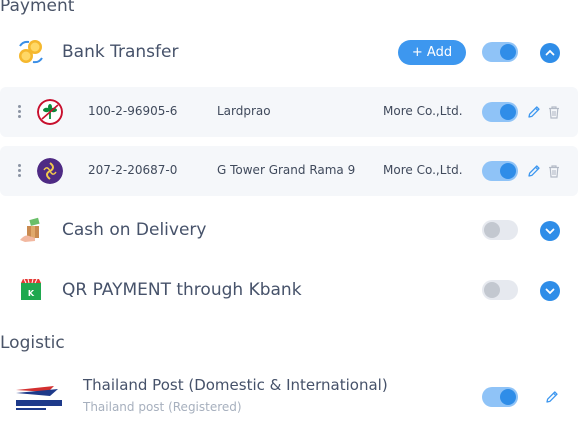 This screenshot has height=428, width=578. I want to click on account-number: 100-2-96905-6, so click(133, 111).